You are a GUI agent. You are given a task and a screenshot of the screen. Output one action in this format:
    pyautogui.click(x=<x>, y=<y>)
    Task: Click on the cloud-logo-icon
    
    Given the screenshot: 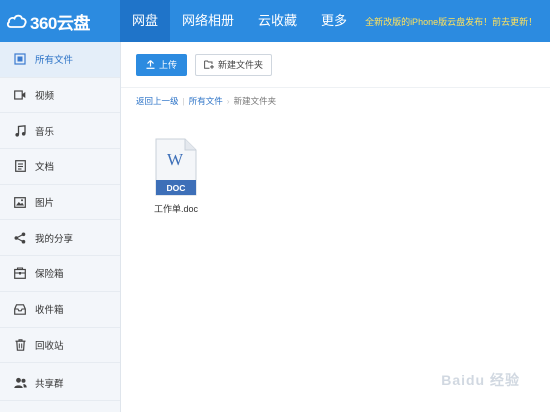 What is the action you would take?
    pyautogui.click(x=16, y=21)
    